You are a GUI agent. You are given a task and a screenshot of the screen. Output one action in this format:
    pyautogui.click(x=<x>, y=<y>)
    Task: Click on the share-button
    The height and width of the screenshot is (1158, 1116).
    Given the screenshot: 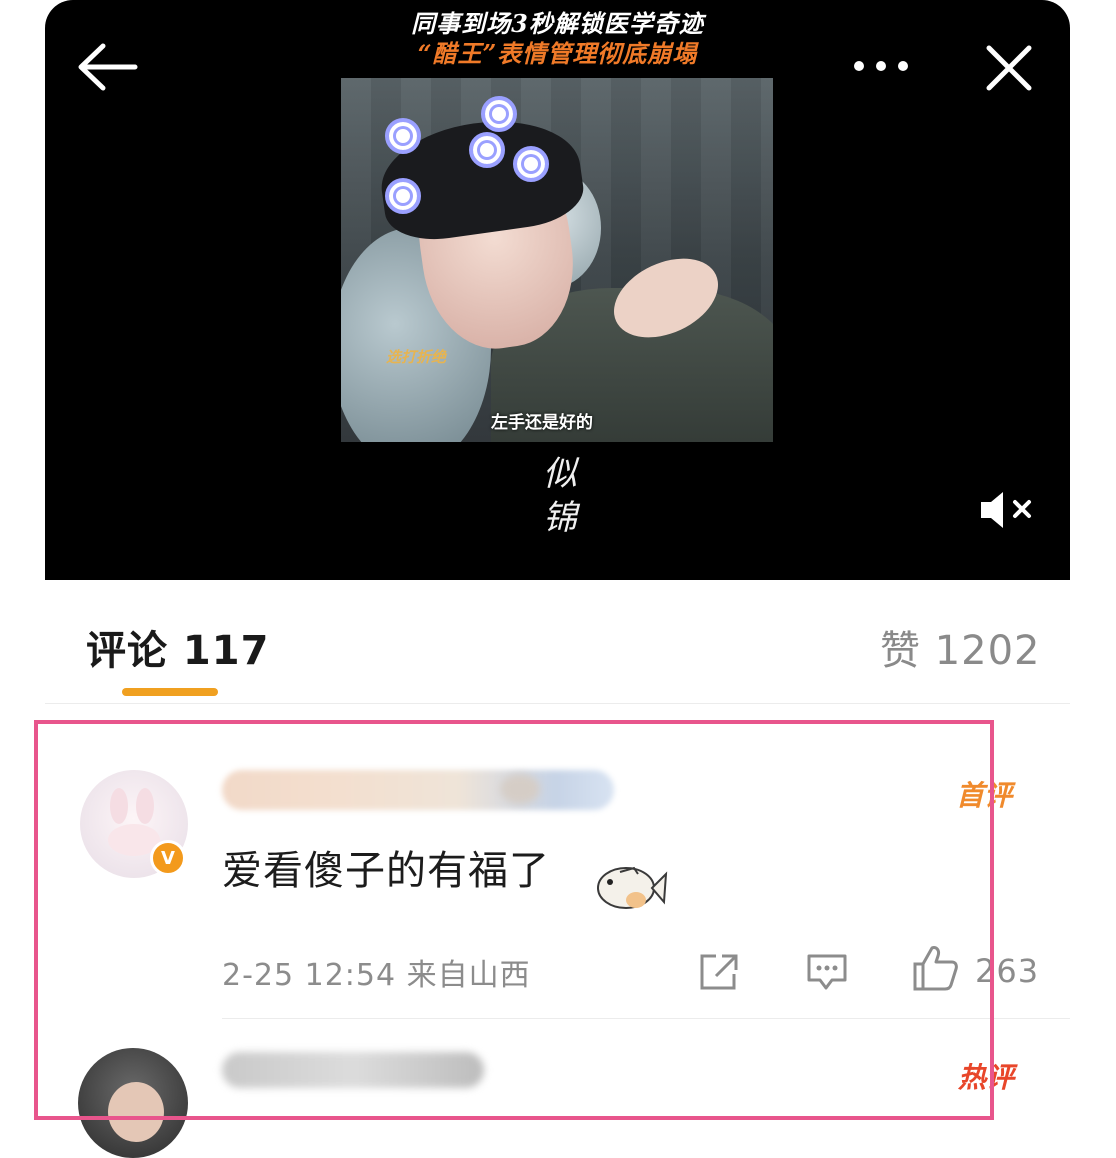 What is the action you would take?
    pyautogui.click(x=719, y=972)
    